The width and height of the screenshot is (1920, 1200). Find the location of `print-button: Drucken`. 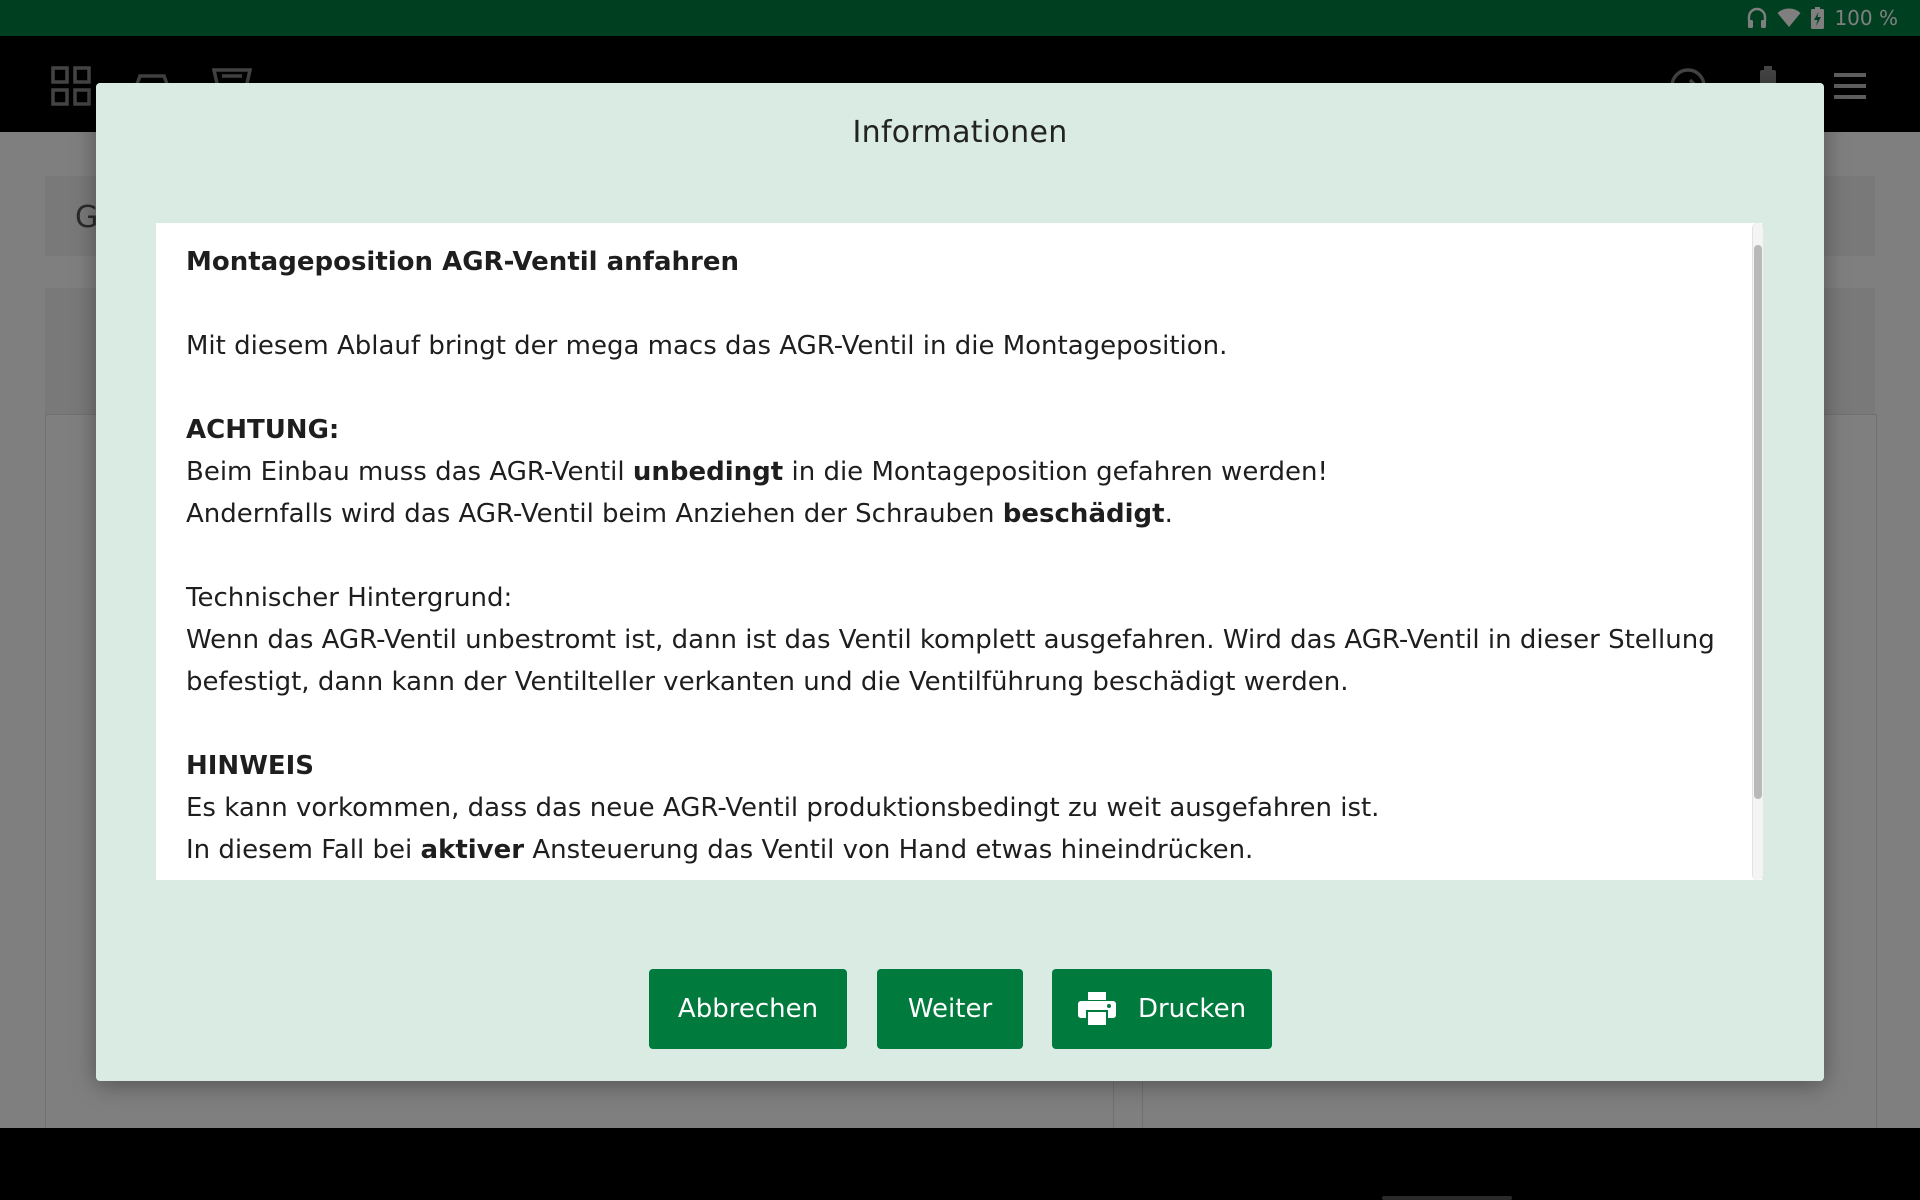

print-button: Drucken is located at coordinates (1162, 1009).